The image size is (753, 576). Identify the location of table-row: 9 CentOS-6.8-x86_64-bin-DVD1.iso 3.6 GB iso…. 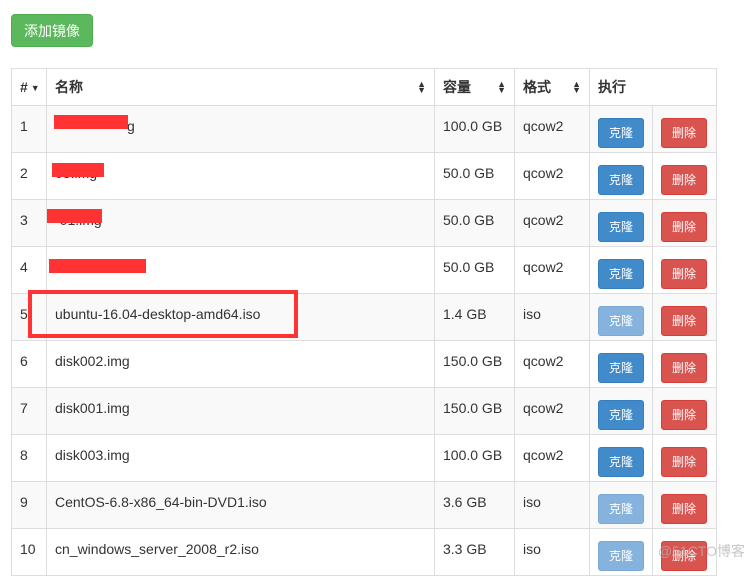
(364, 505).